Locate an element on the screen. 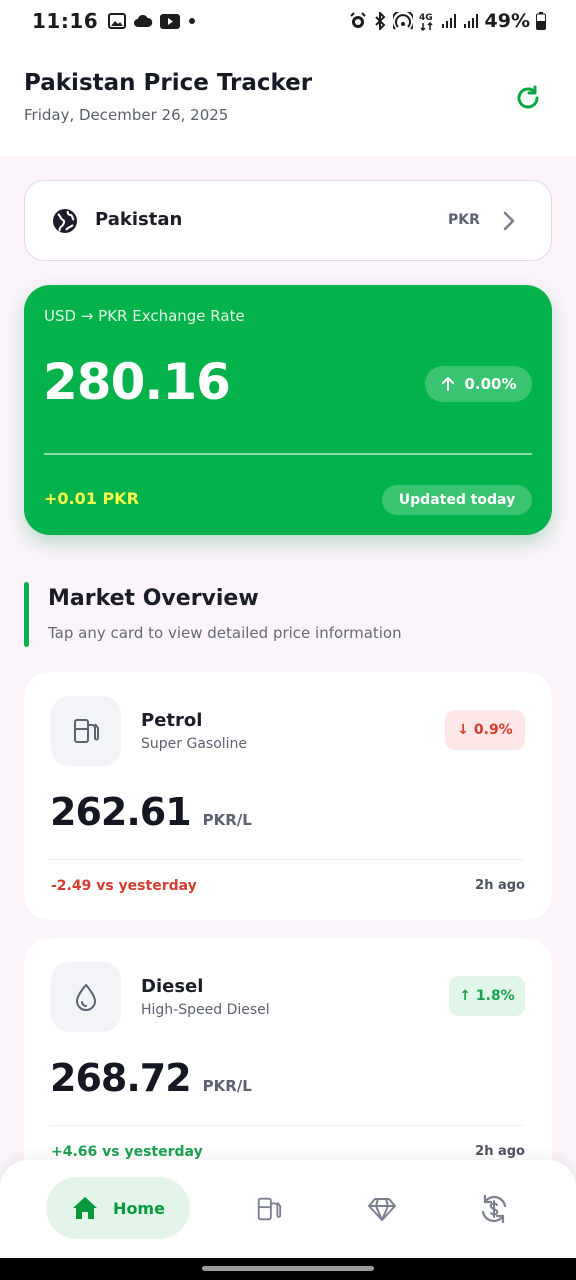 This screenshot has height=1280, width=576. updated-badge: Updated today is located at coordinates (457, 500).